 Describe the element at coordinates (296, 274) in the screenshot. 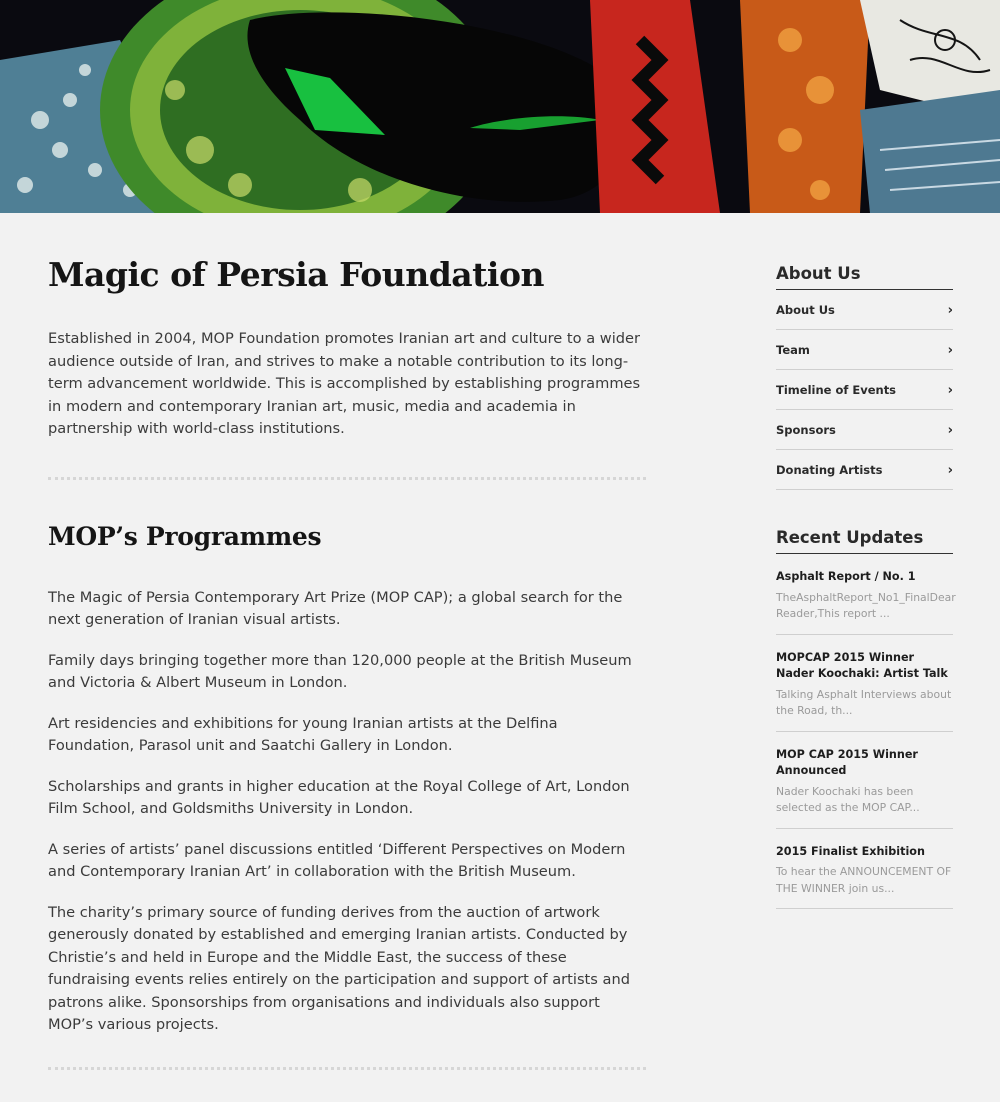

I see `page-title: Magic of Persia Foundation` at that location.